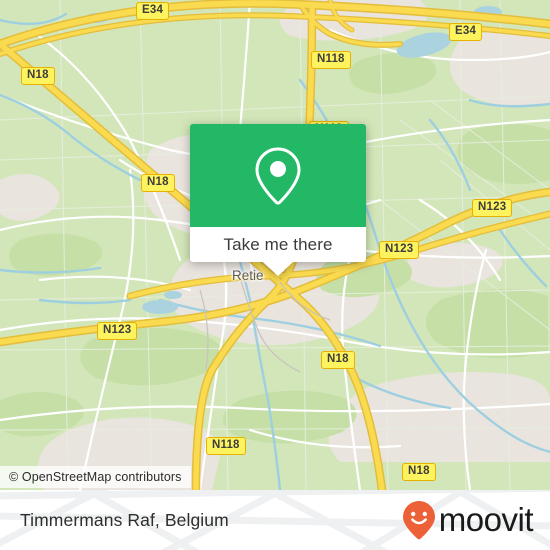 The height and width of the screenshot is (550, 550). I want to click on footer-place-title: Timmermans Raf, Belgium, so click(124, 520).